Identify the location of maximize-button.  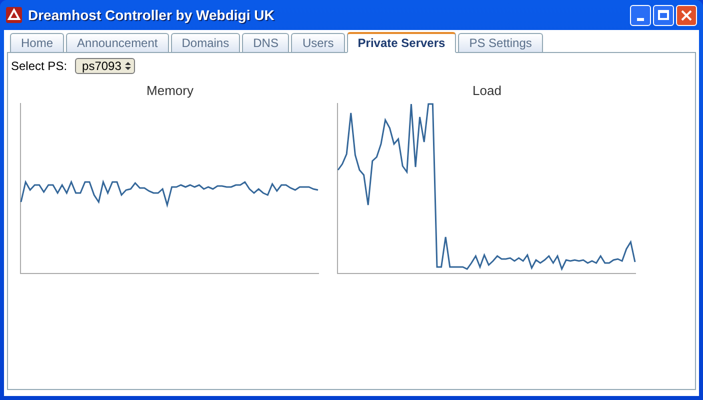
(663, 15).